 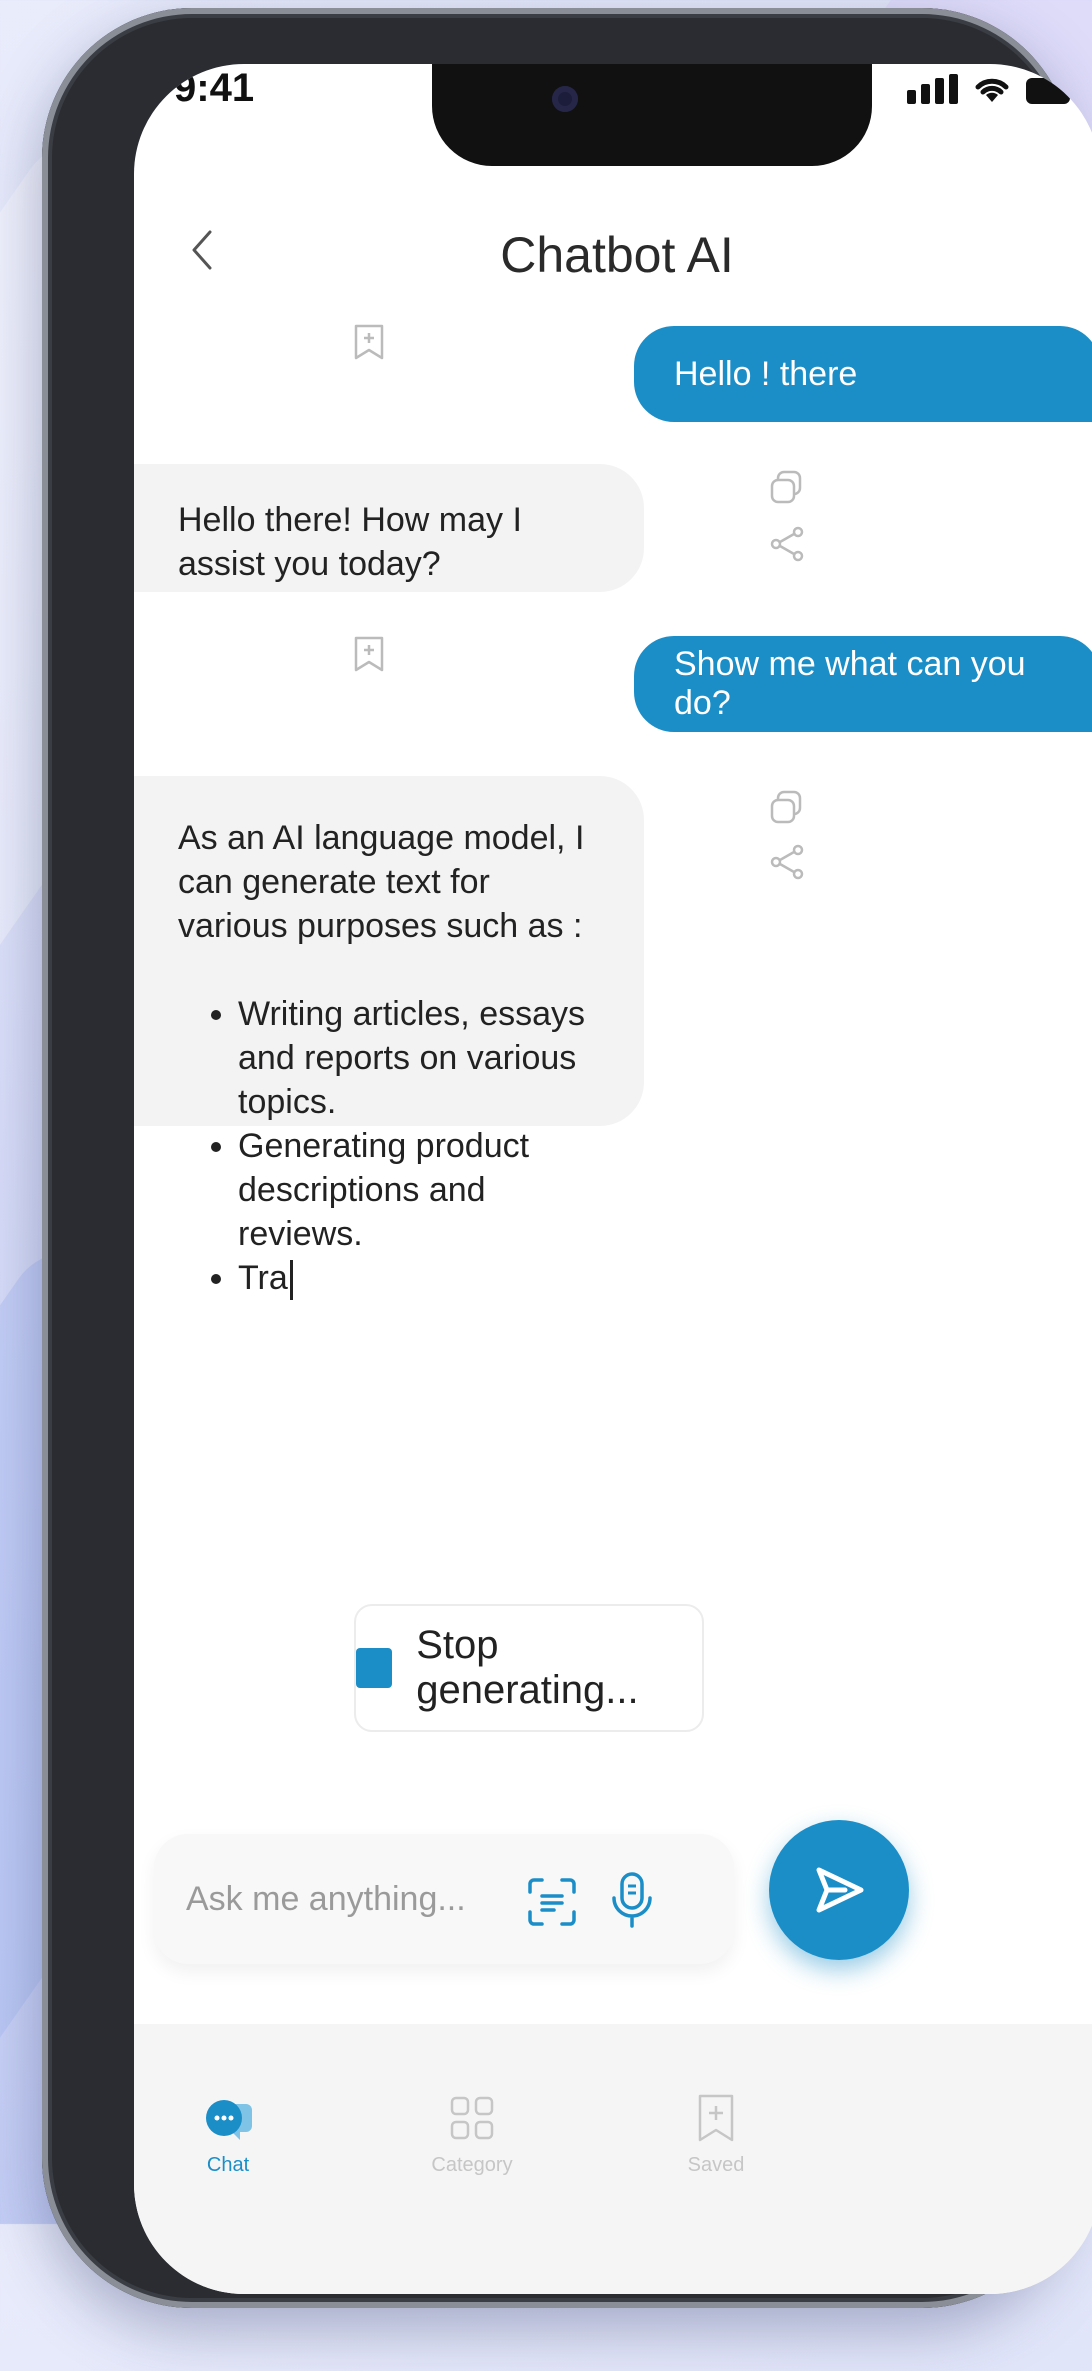 I want to click on battery-icon, so click(x=1048, y=91).